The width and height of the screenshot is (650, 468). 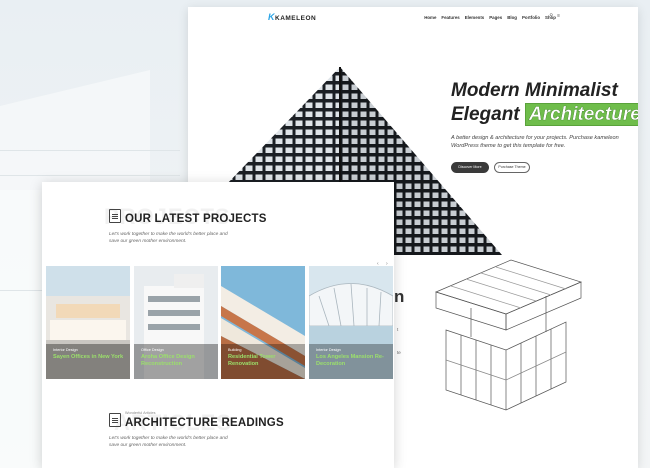 I want to click on project-title: Sayen Offices in New York, so click(x=90, y=357).